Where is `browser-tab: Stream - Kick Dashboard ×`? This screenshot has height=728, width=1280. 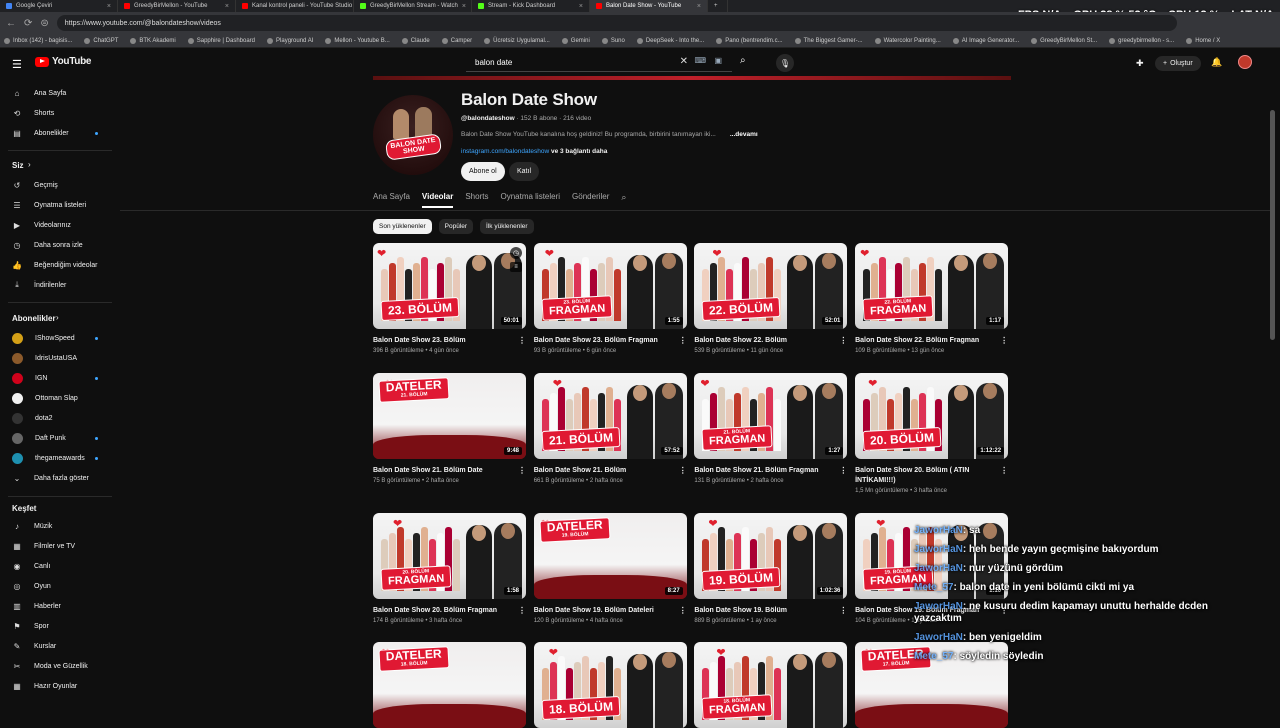 browser-tab: Stream - Kick Dashboard × is located at coordinates (531, 6).